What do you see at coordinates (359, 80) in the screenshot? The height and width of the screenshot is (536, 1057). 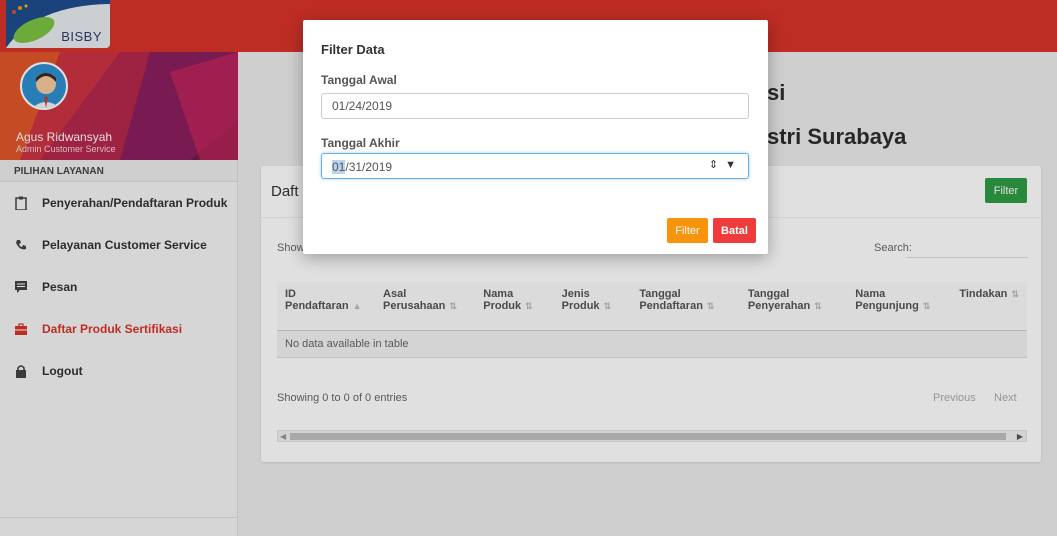 I see `start-date-label: Tanggal Awal` at bounding box center [359, 80].